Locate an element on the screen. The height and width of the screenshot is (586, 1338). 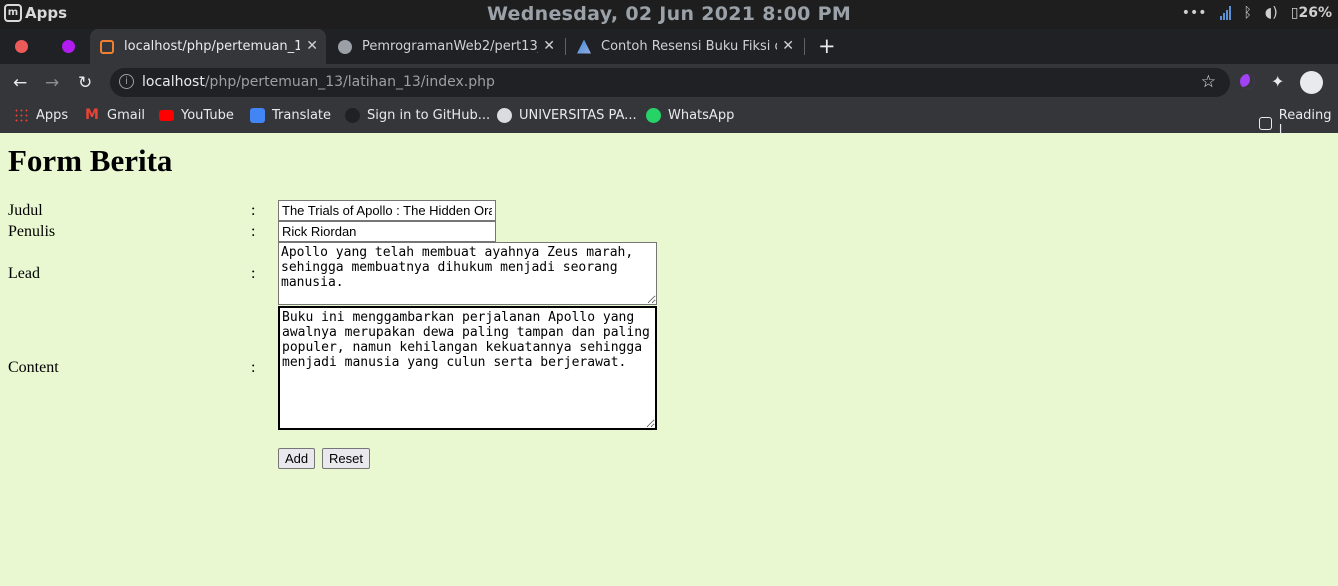
tab-github: PemrogramanWeb2/pert13_a ✕ is located at coordinates (445, 46).